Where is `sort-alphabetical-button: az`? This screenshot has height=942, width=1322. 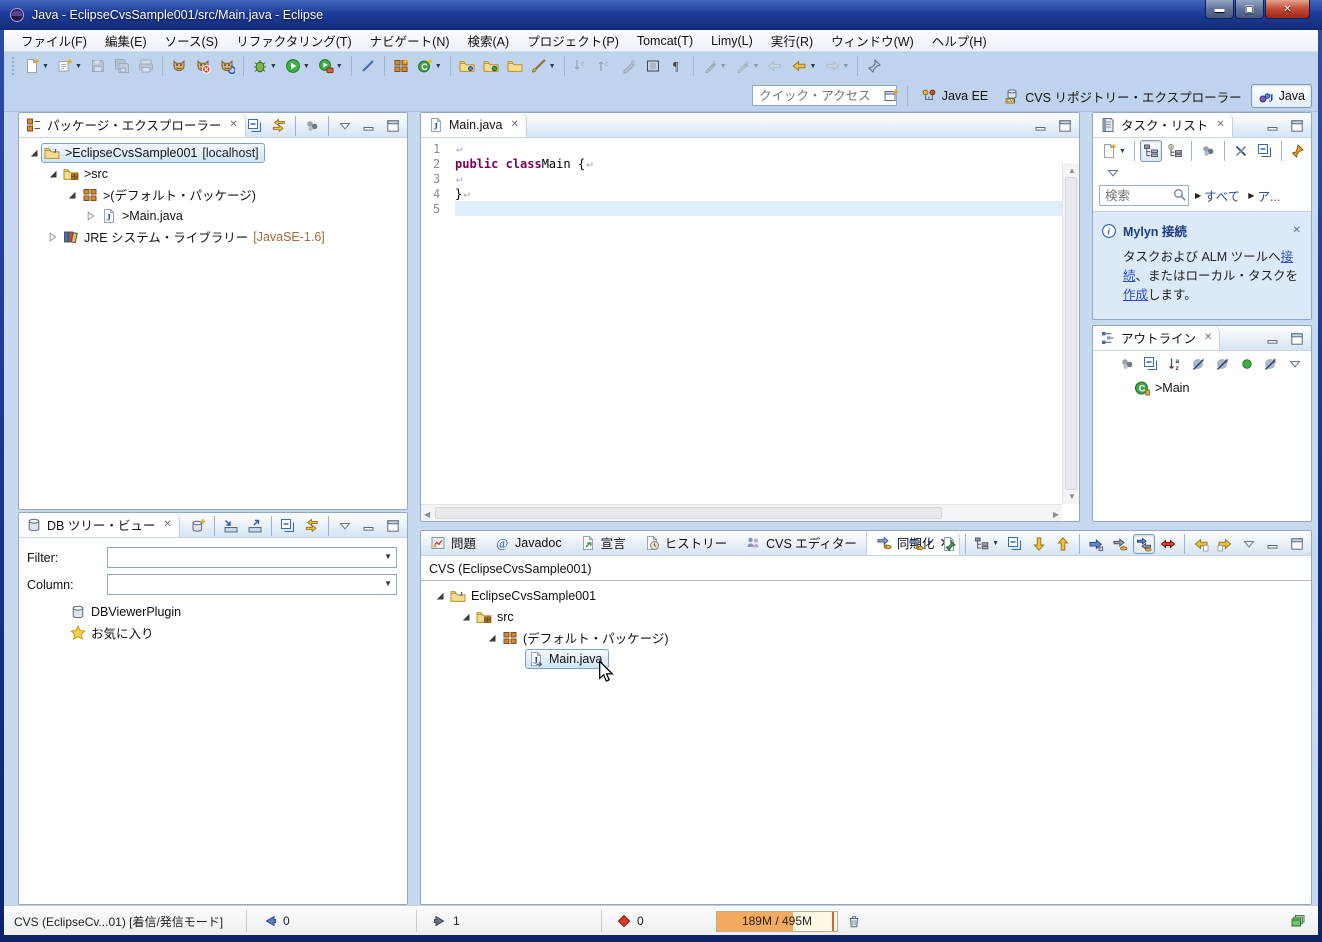 sort-alphabetical-button: az is located at coordinates (1175, 364).